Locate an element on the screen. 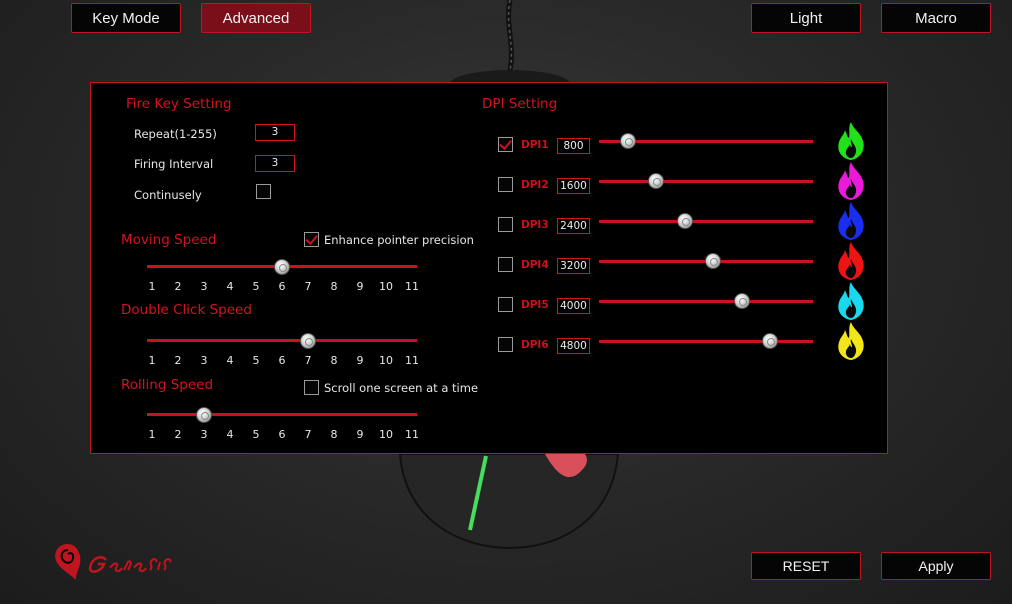 The image size is (1012, 604). dpi-label: DPI1 is located at coordinates (535, 145).